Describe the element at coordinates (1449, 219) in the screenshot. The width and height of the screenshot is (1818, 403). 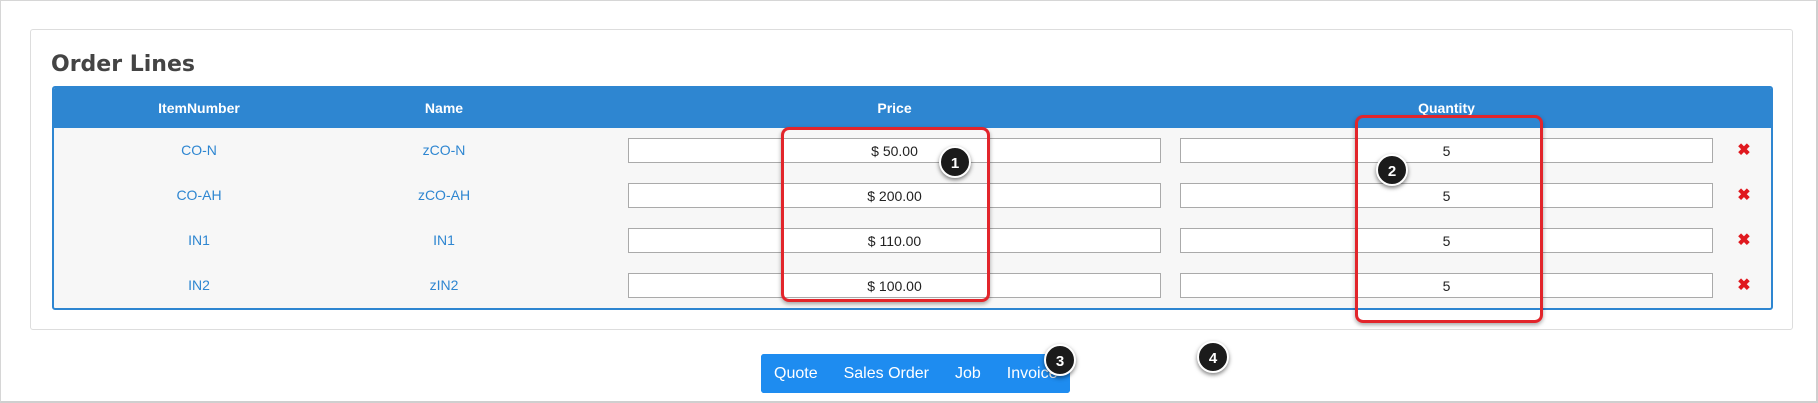
I see `quantity-column-highlight` at that location.